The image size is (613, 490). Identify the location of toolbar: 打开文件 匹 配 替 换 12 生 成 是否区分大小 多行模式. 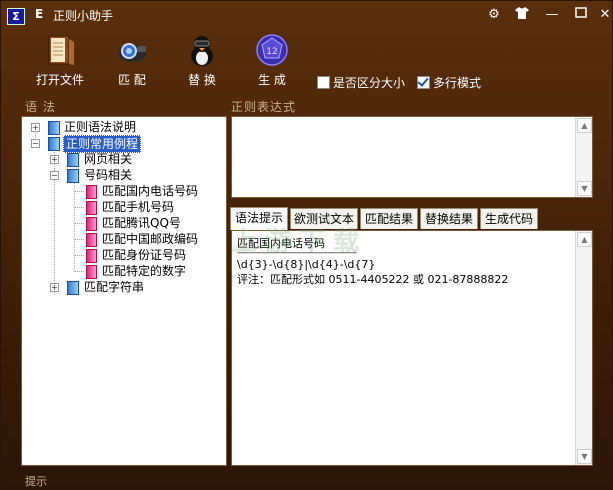
(306, 61).